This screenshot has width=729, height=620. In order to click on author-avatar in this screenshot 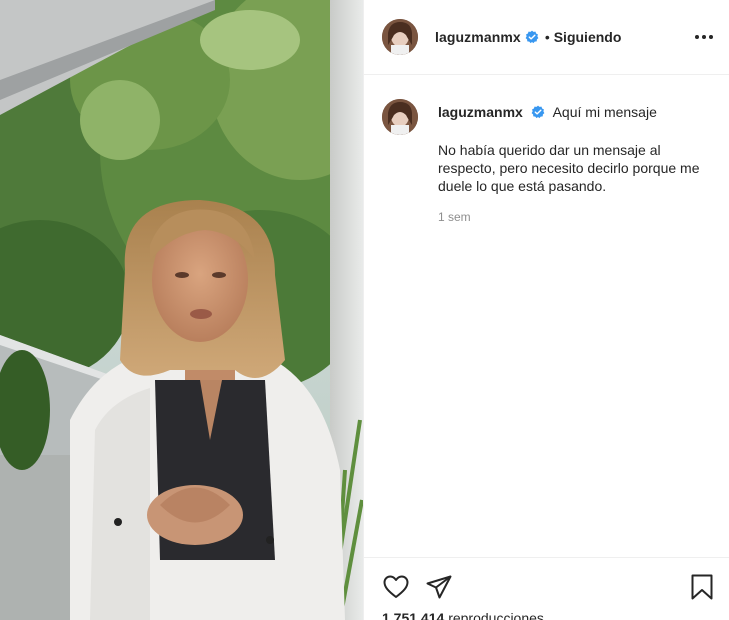, I will do `click(400, 37)`.